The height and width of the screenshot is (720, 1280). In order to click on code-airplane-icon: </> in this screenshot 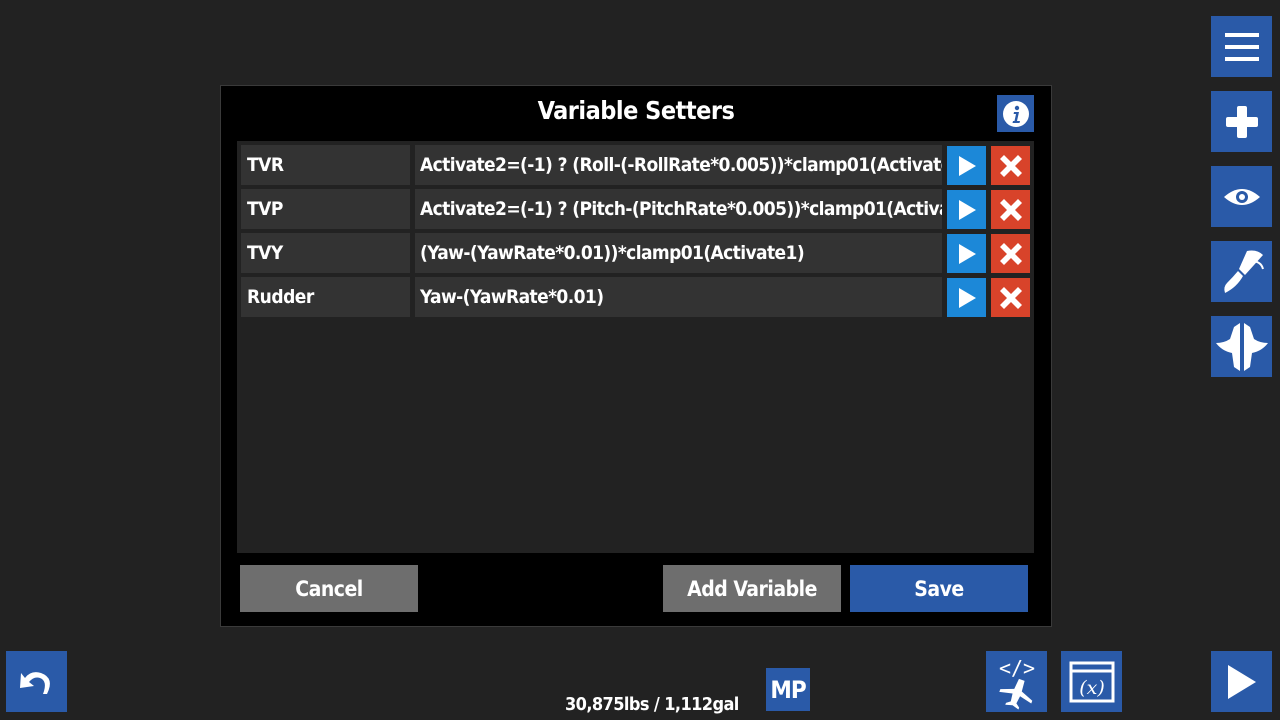, I will do `click(1016, 682)`.